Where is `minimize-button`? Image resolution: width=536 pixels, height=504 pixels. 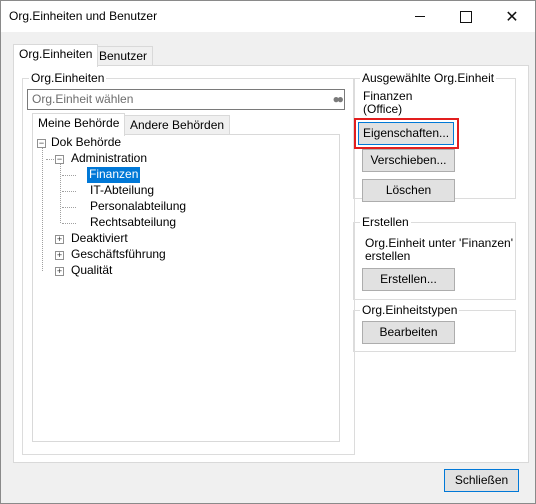
minimize-button is located at coordinates (420, 16).